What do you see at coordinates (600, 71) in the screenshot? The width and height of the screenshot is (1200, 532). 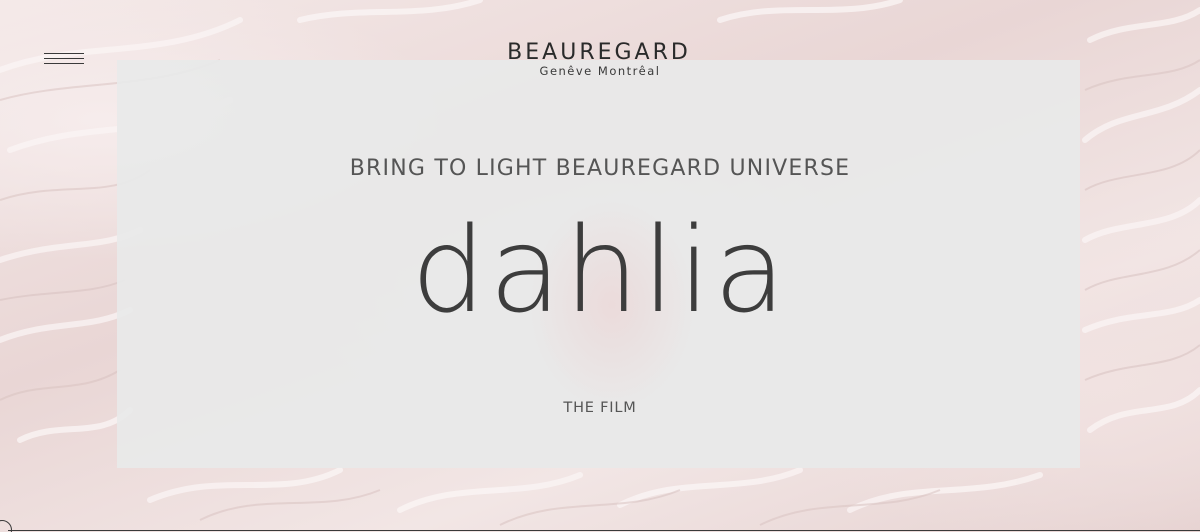 I see `brand-cities: Genêve Montrêal` at bounding box center [600, 71].